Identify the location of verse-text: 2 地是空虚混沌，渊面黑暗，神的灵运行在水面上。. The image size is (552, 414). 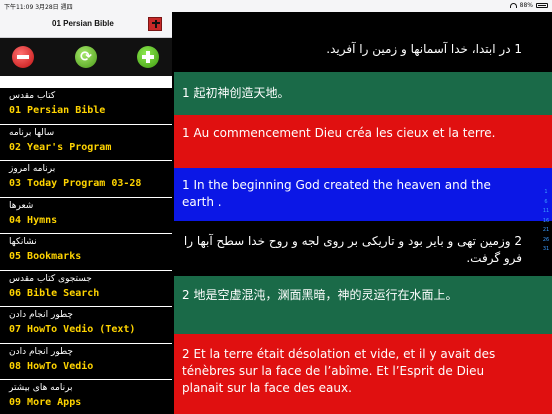
(320, 295).